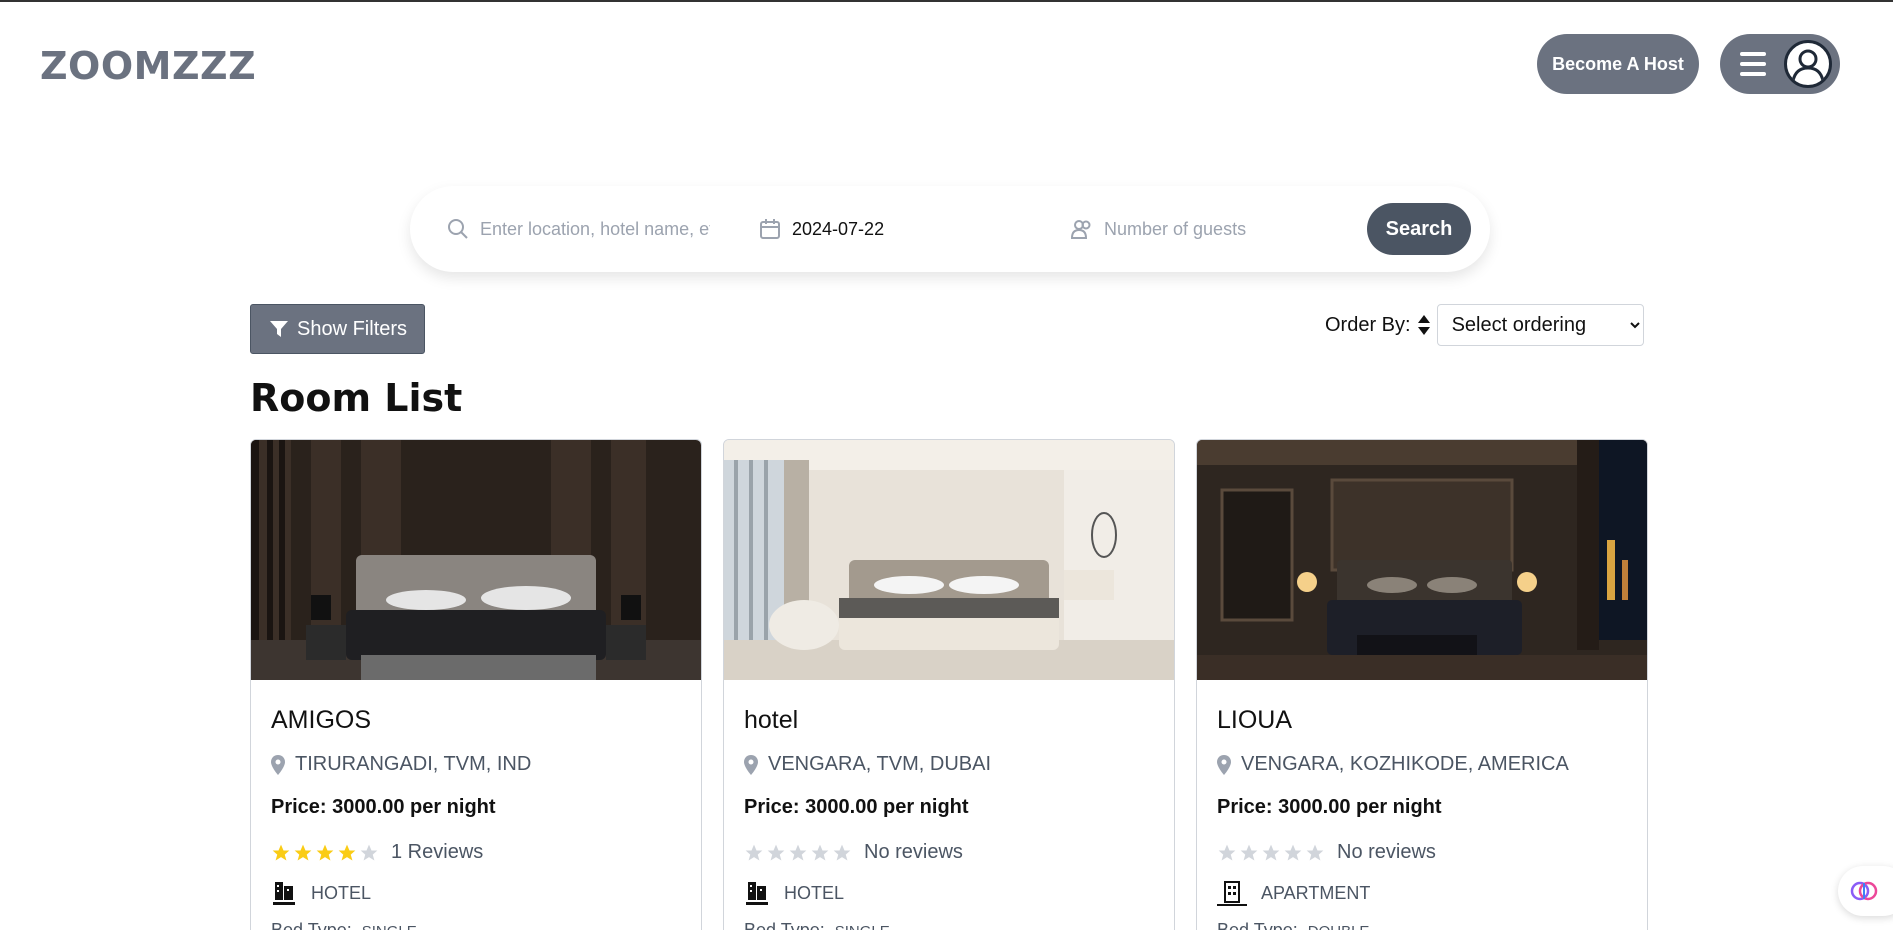 The height and width of the screenshot is (930, 1893). Describe the element at coordinates (437, 852) in the screenshot. I see `reviews-count: 1 Reviews` at that location.